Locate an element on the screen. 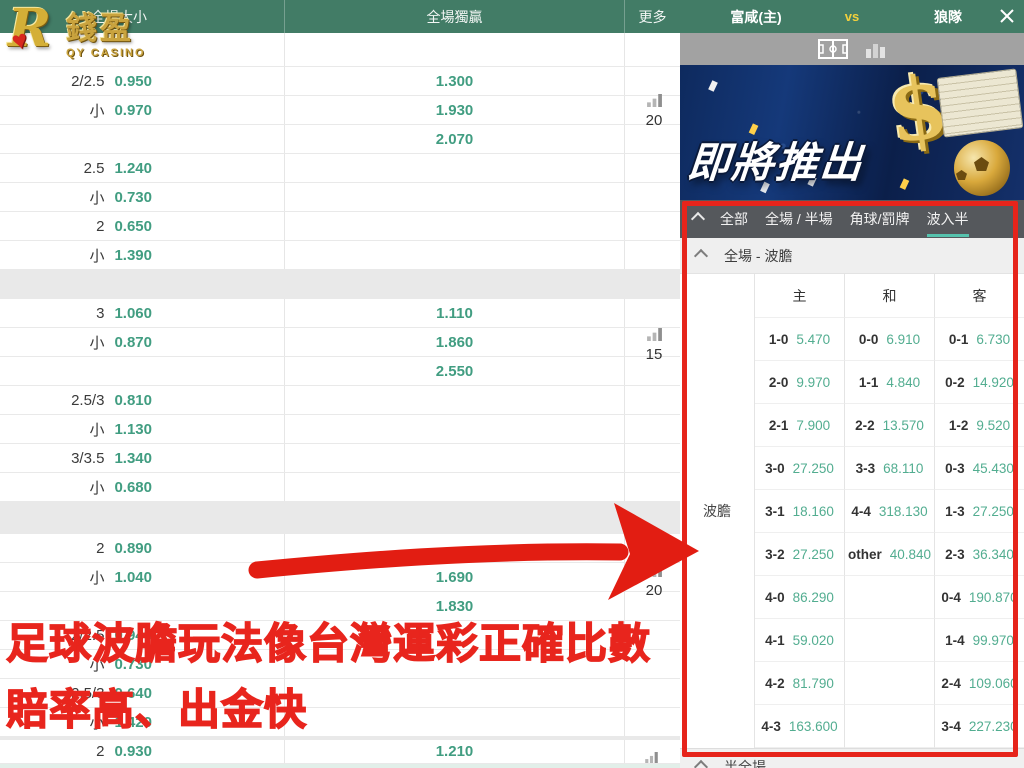 The image size is (1024, 768). score-row: 3-1 18.160 4-4 318.130 1-3 27.250 is located at coordinates (889, 511).